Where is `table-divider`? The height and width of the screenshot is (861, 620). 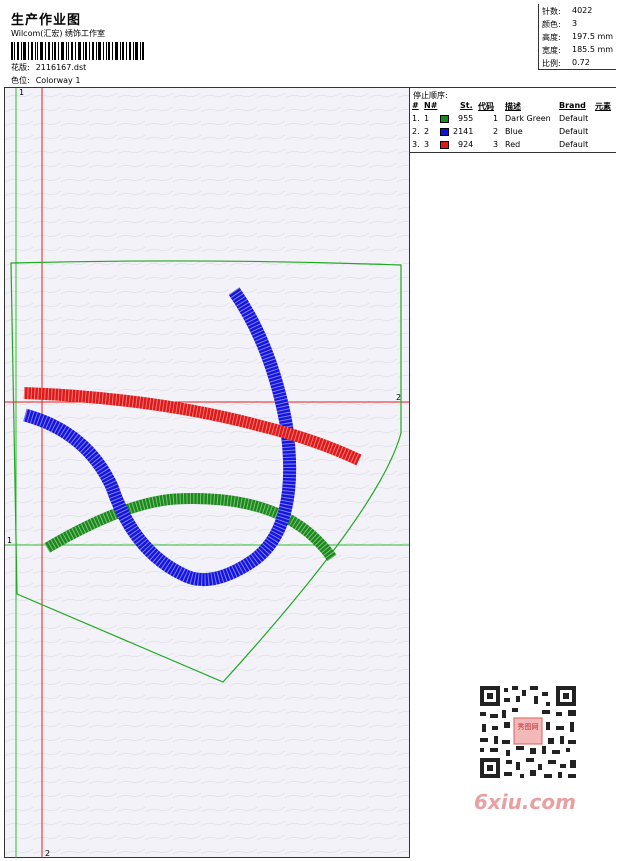
table-divider is located at coordinates (513, 152).